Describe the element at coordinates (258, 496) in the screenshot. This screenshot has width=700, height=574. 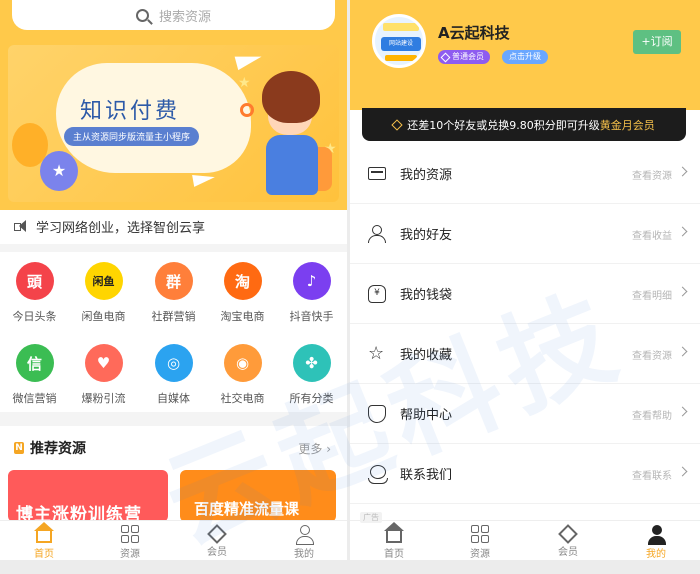
I see `resource-card: 百度精准流量课` at that location.